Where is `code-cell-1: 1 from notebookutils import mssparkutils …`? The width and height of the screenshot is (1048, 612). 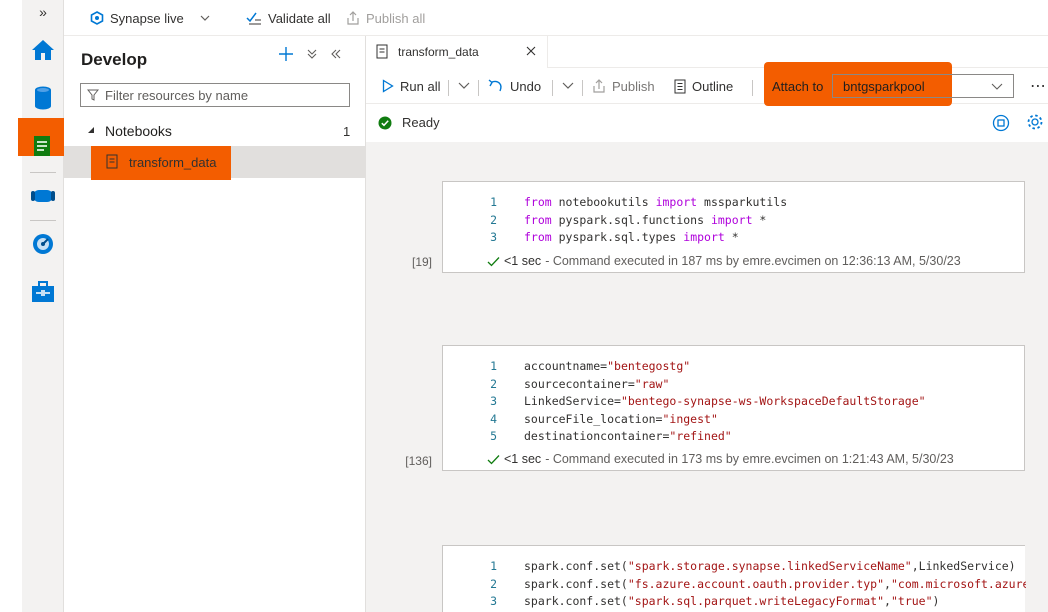
code-cell-1: 1 from notebookutils import mssparkutils … is located at coordinates (733, 227).